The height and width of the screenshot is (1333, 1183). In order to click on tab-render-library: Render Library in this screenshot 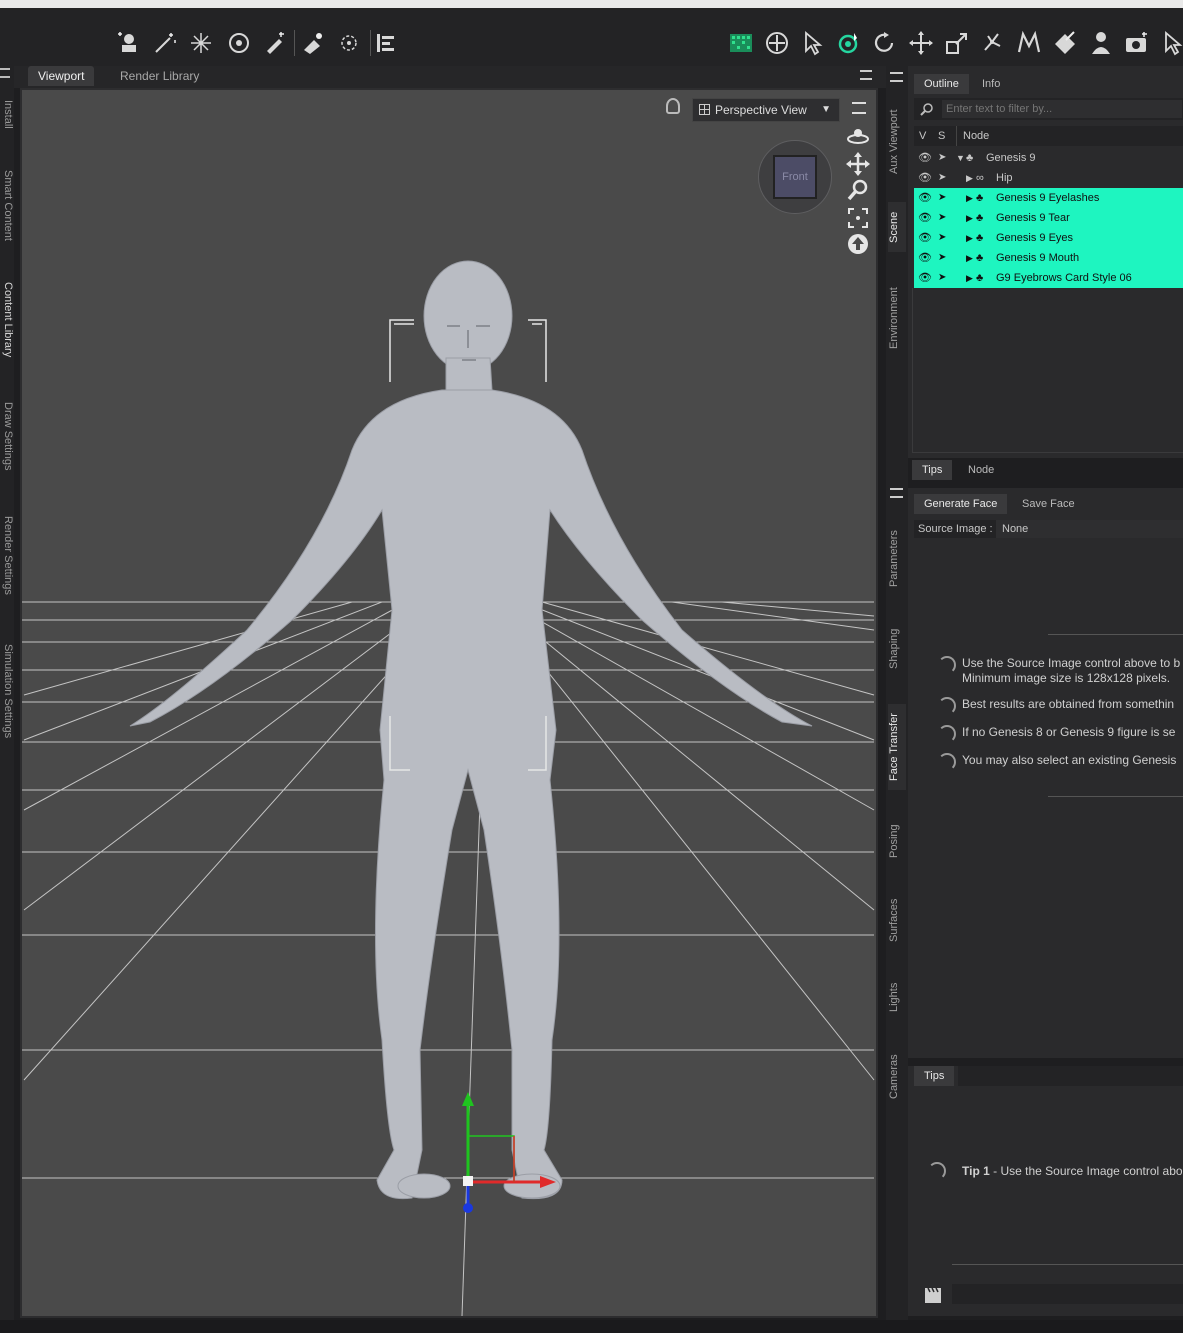, I will do `click(159, 76)`.